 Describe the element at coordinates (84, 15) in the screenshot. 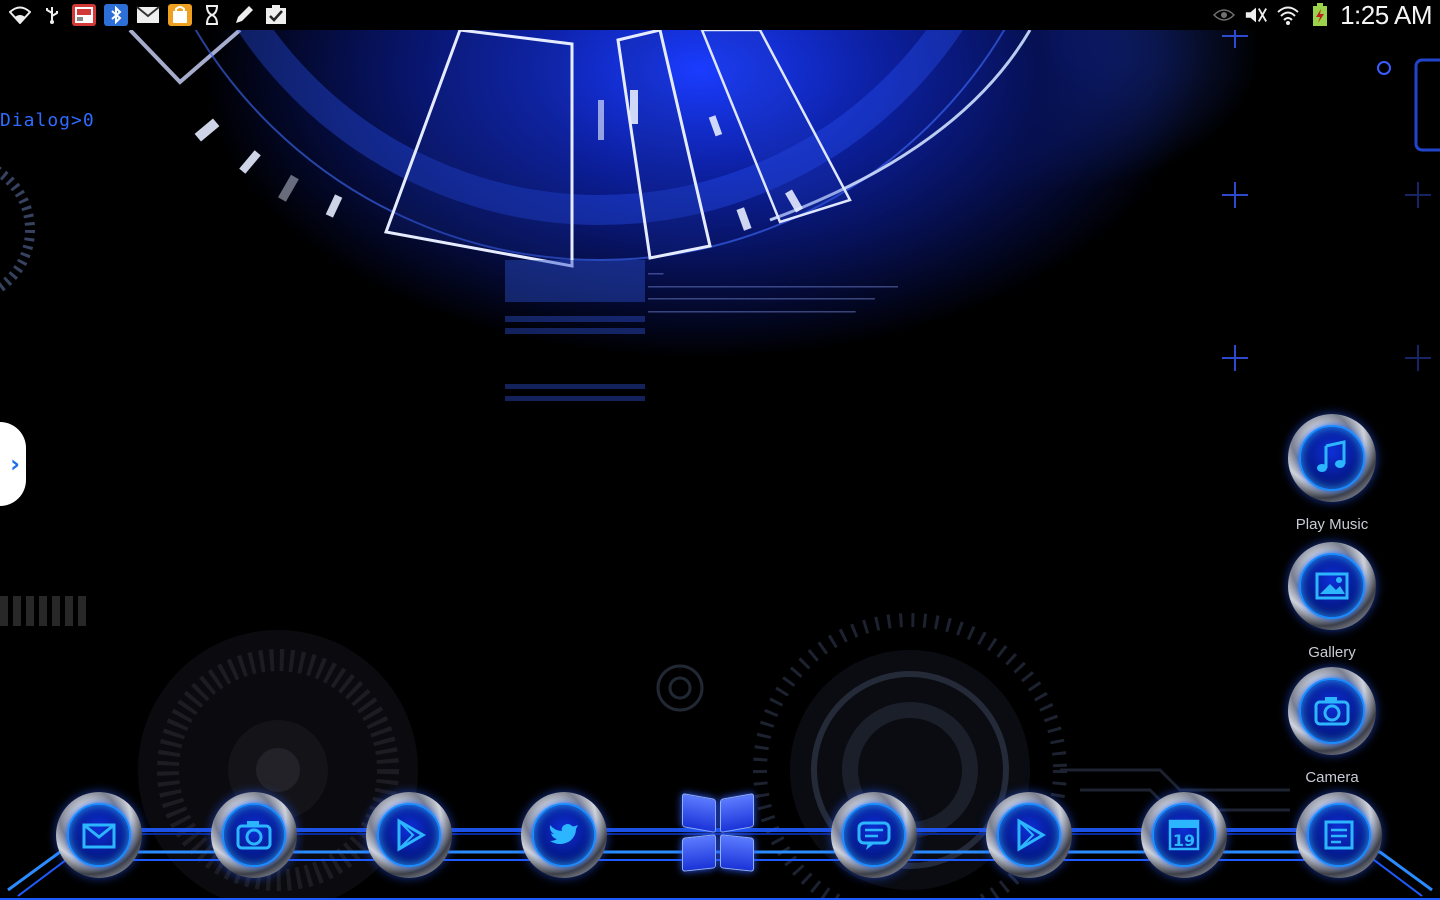

I see `app-notification-icon` at that location.